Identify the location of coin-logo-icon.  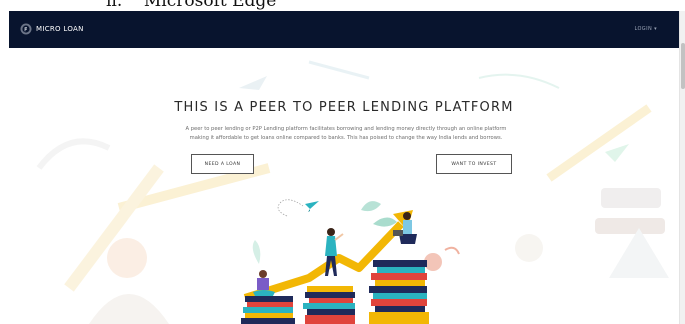
(26, 29).